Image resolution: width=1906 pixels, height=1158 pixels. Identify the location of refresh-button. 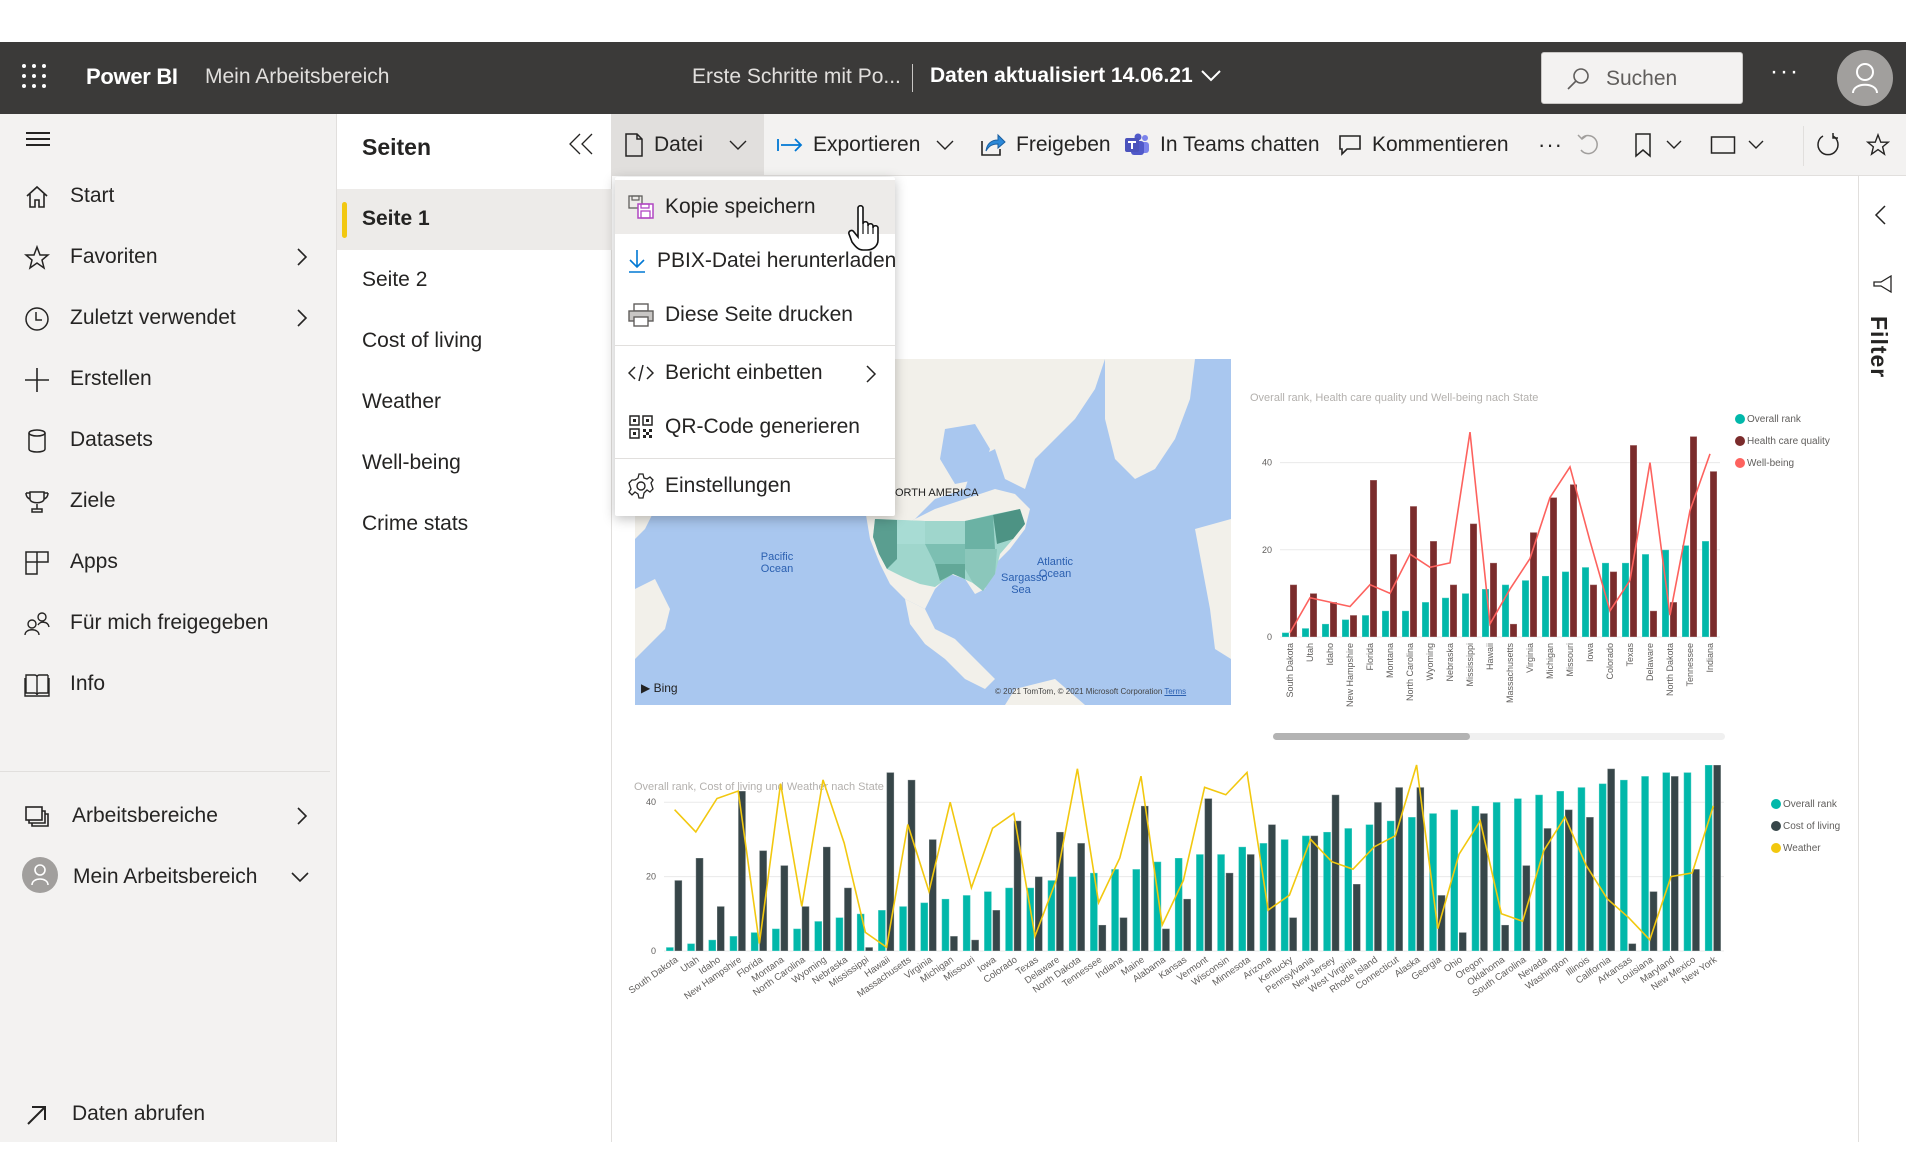
(1828, 145).